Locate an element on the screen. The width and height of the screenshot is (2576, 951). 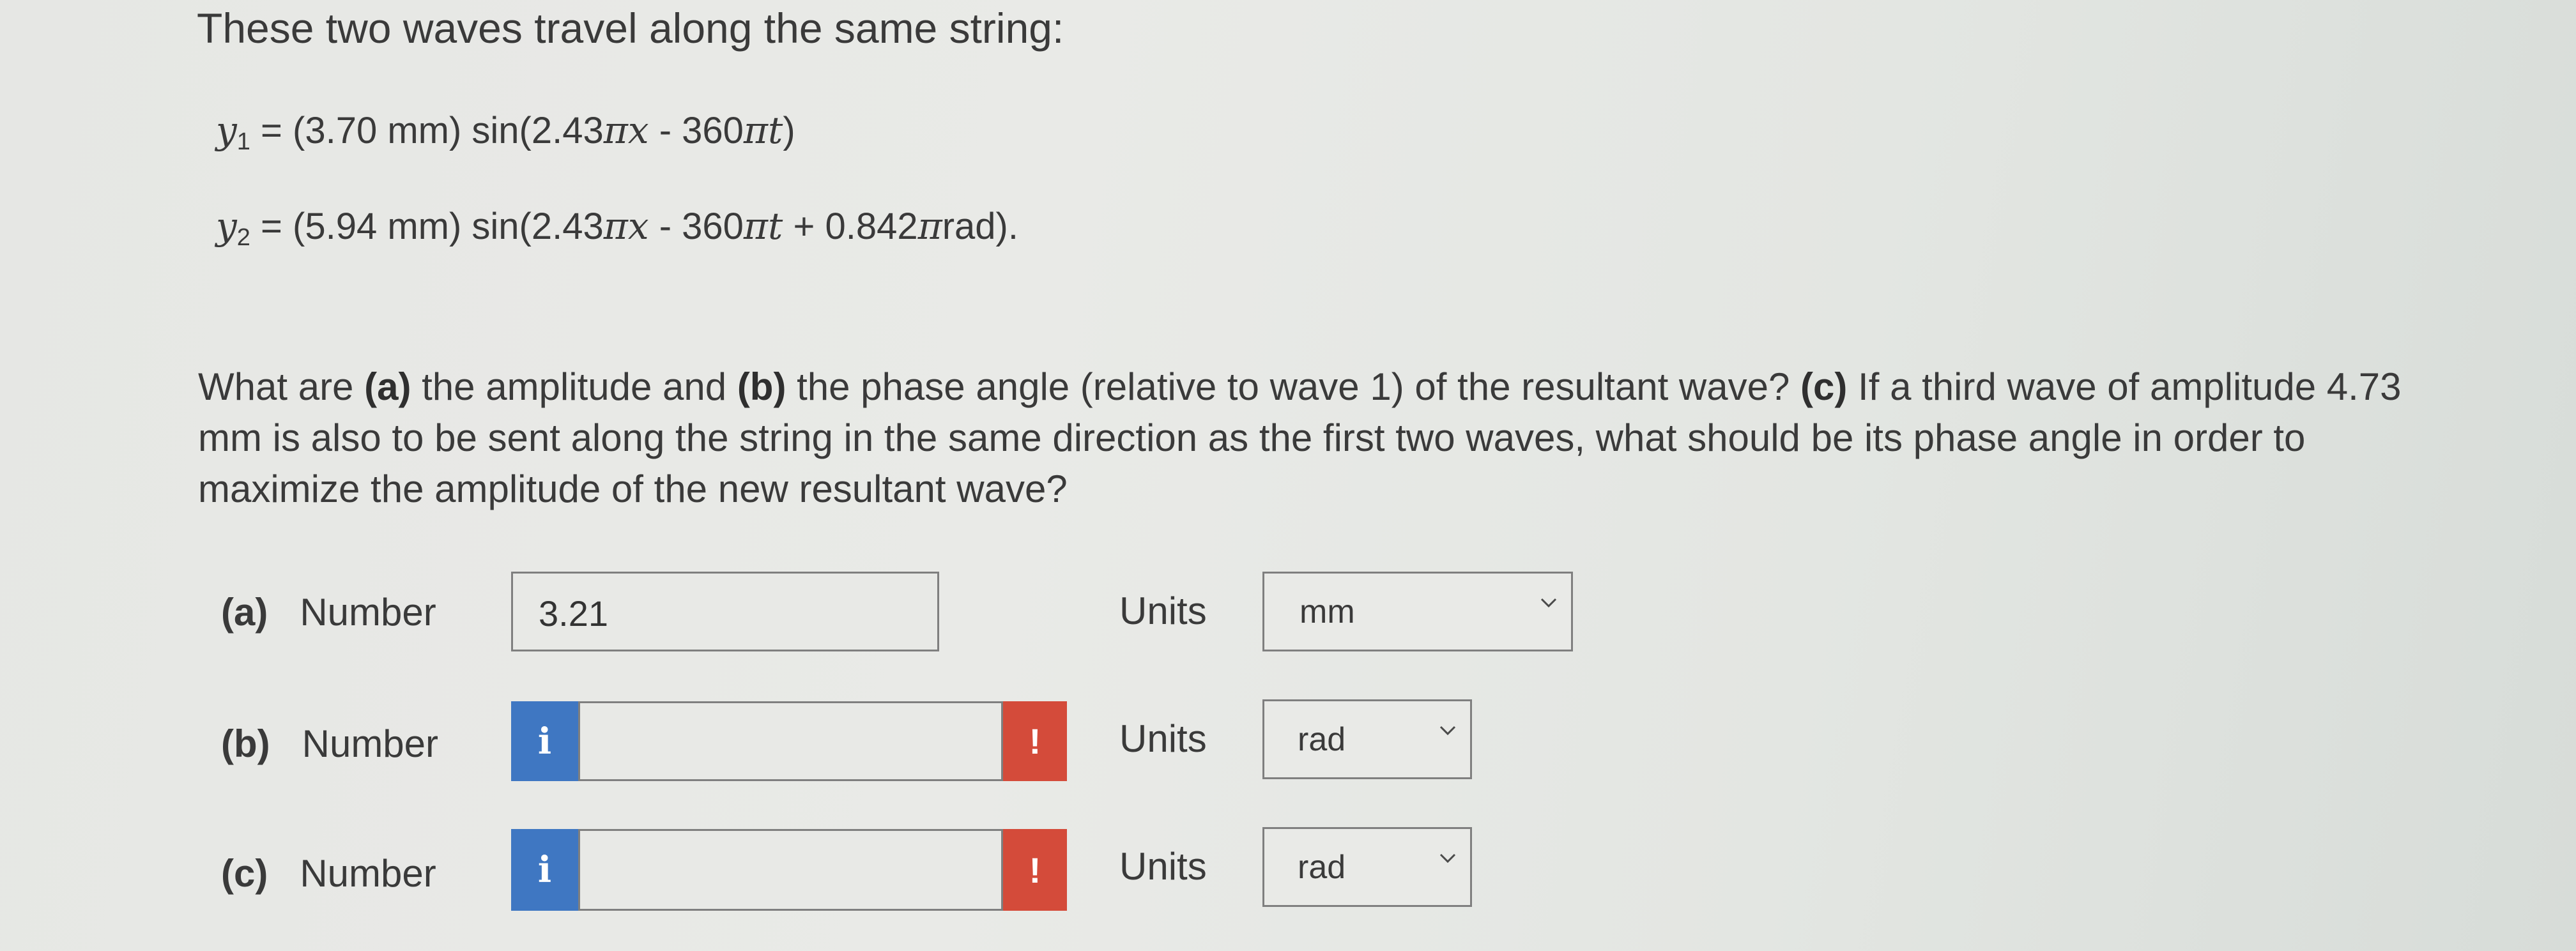
part-c-label: (c) Number is located at coordinates (328, 874).